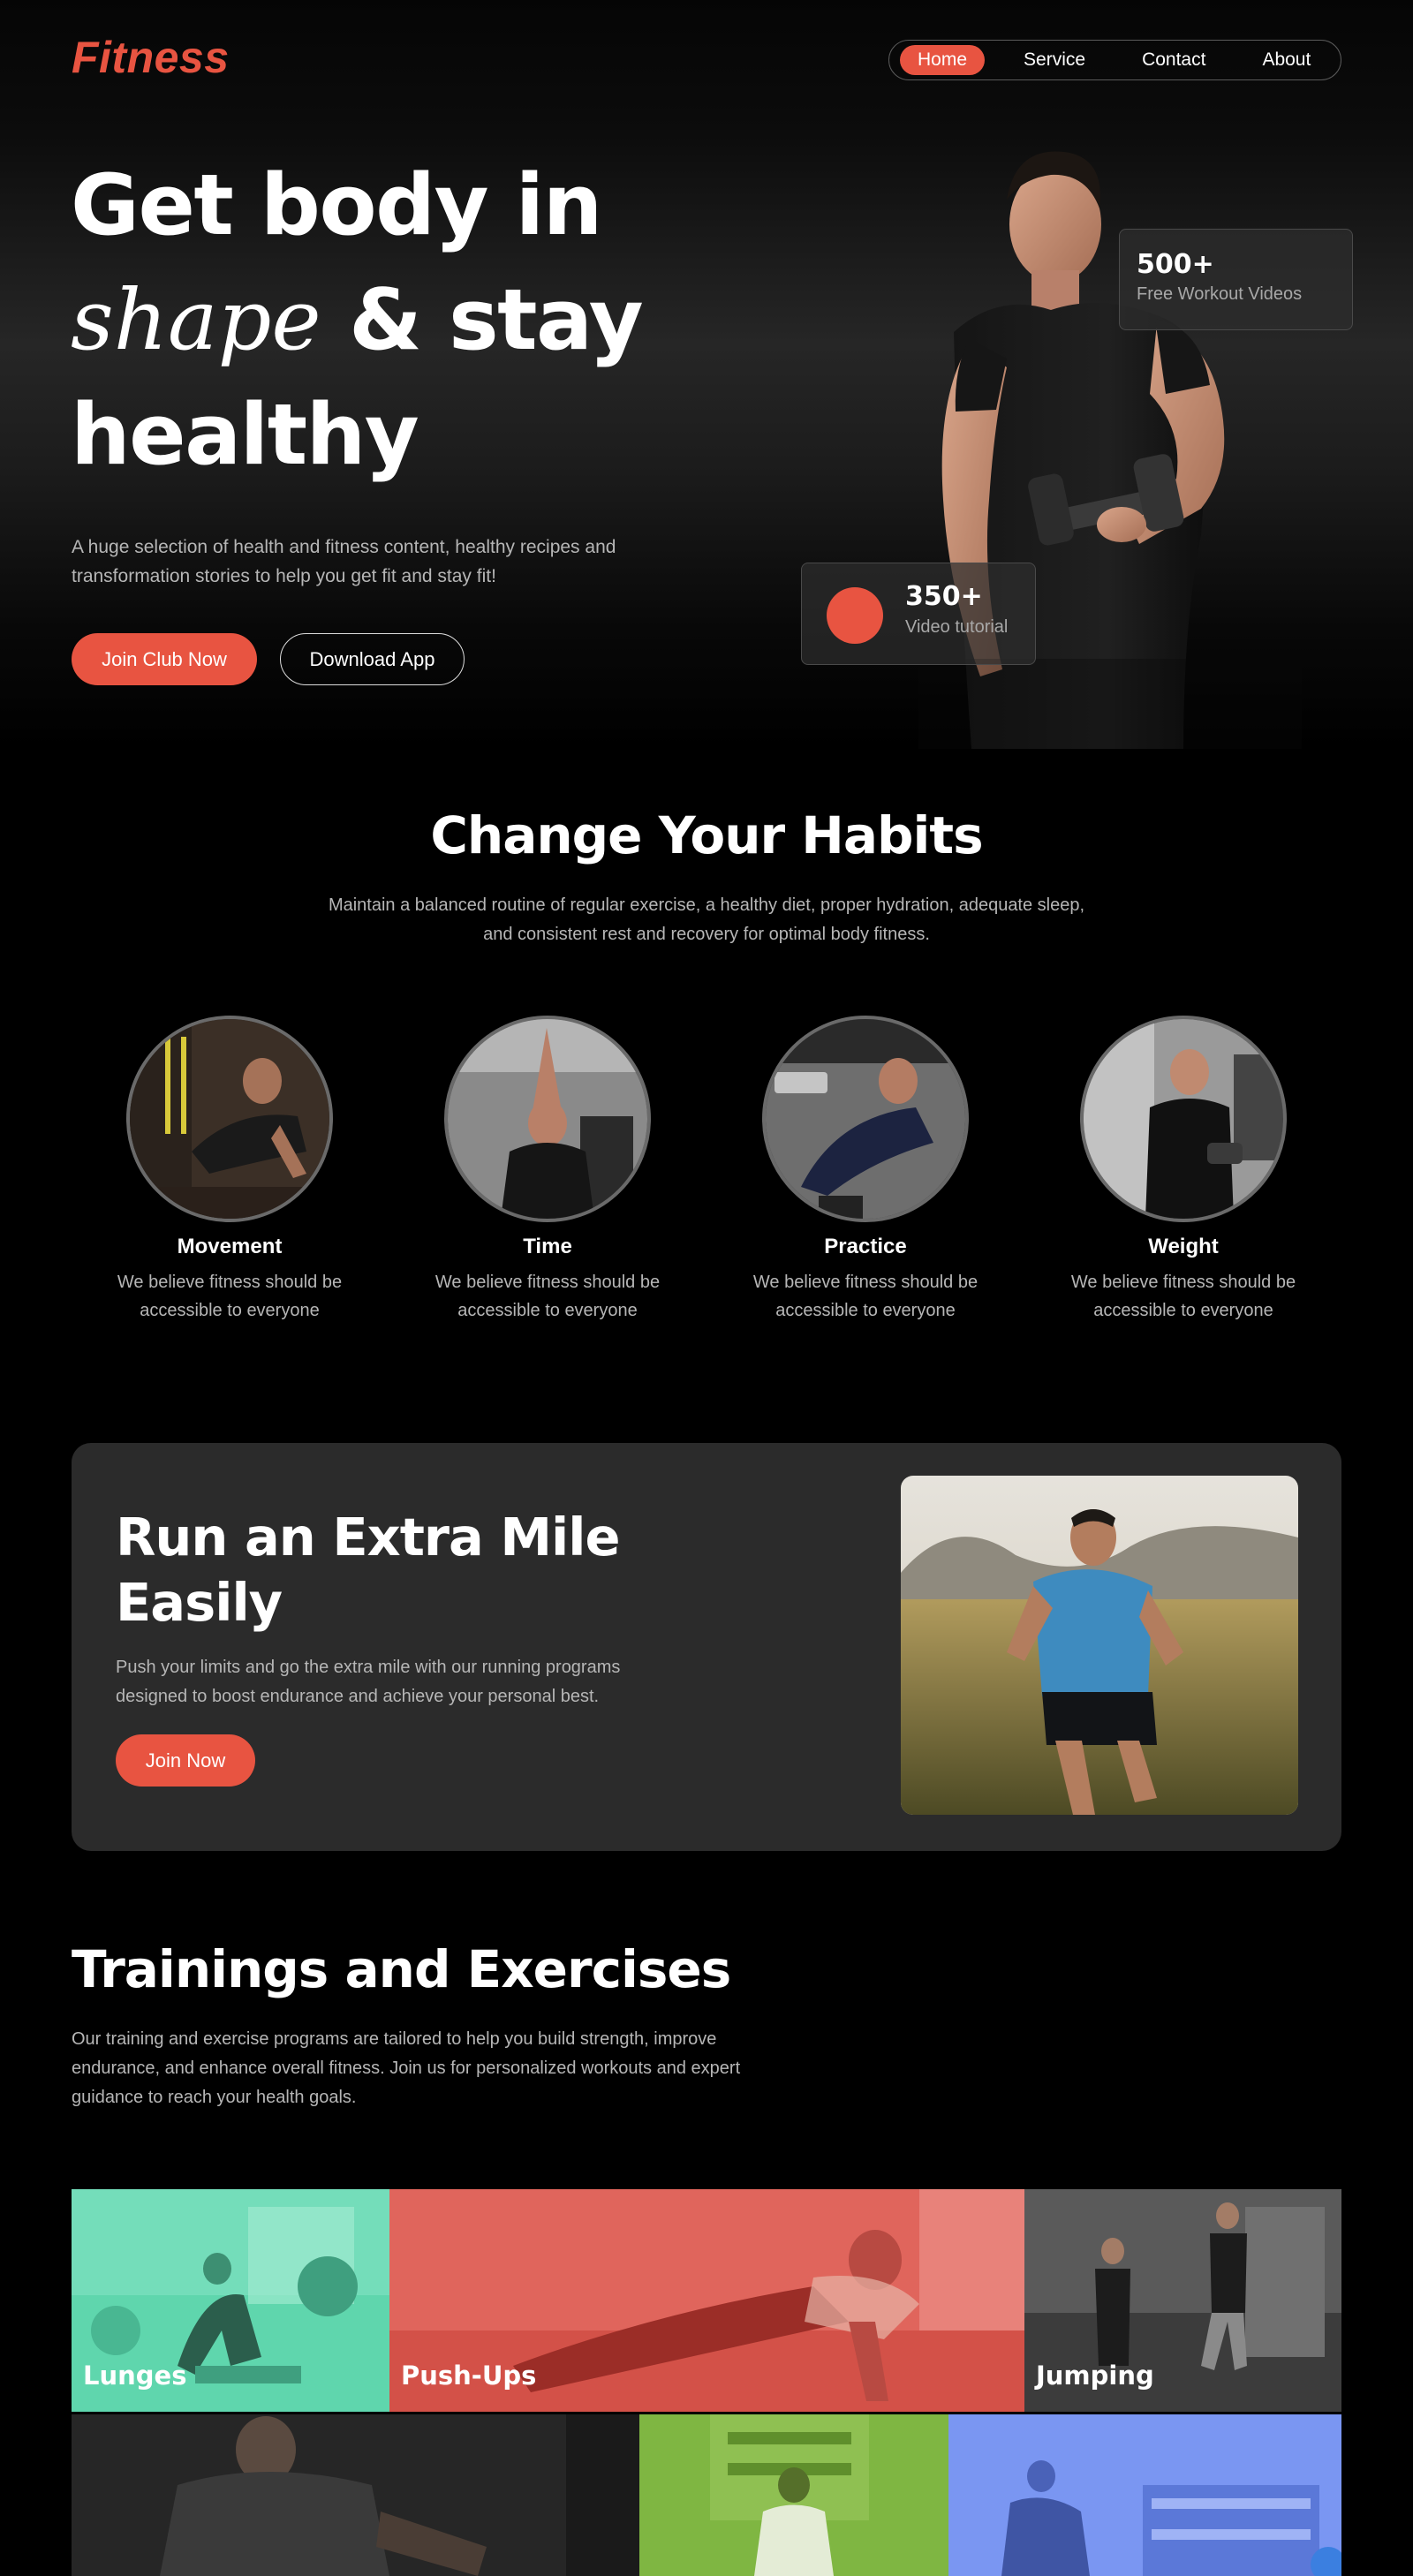 The image size is (1413, 2576). I want to click on download-app-button: Download App, so click(373, 659).